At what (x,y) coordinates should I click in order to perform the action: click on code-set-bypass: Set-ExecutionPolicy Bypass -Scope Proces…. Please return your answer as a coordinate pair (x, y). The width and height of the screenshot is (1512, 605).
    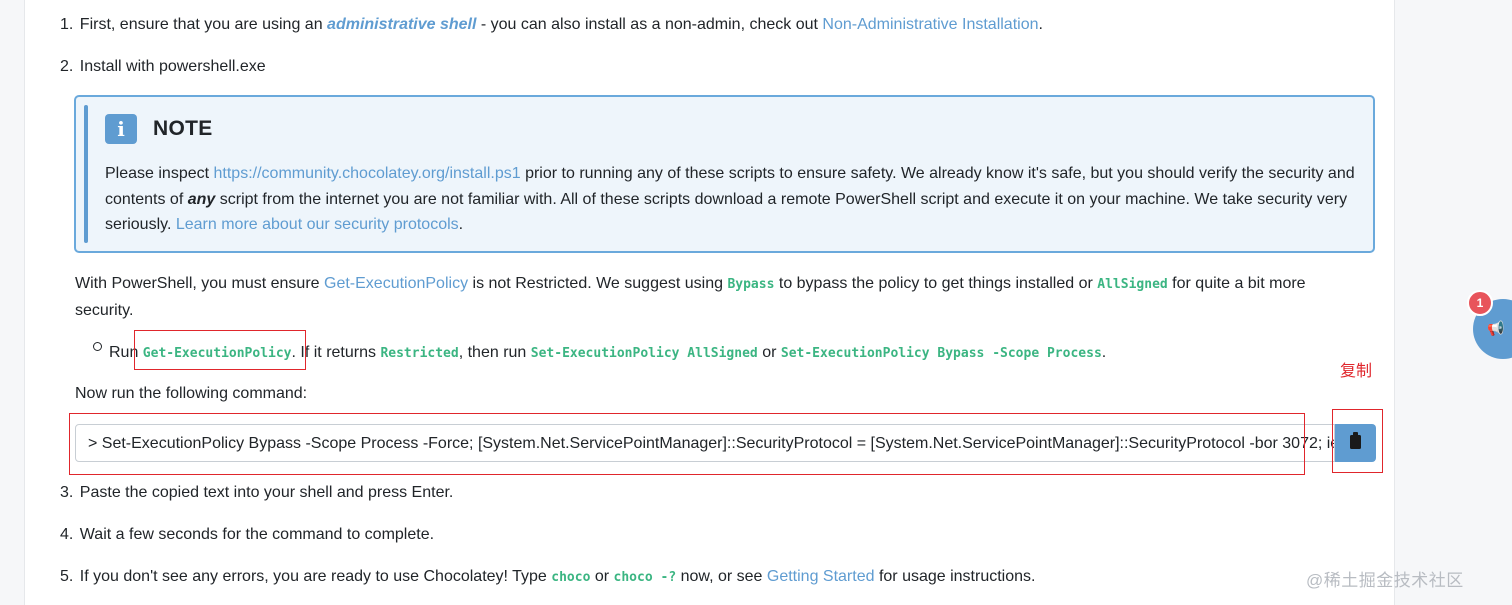
    Looking at the image, I should click on (941, 353).